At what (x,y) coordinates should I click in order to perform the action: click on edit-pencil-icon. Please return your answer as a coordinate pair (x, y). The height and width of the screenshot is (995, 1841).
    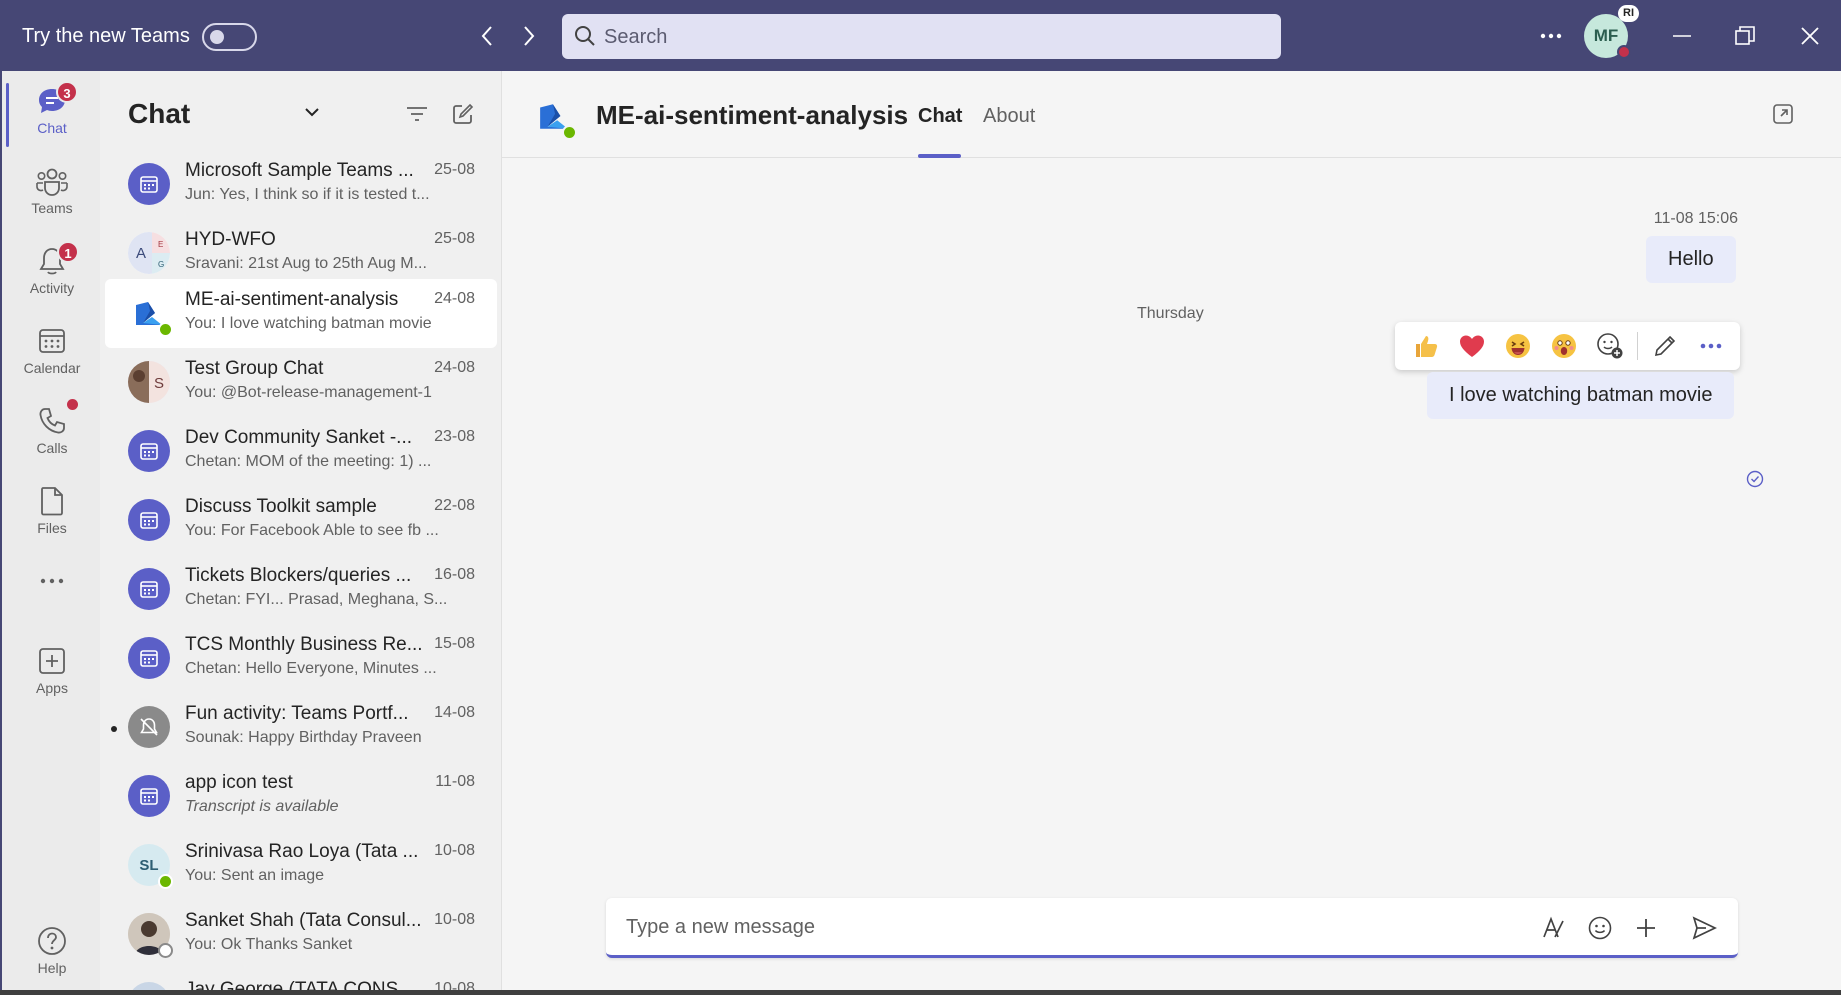
    Looking at the image, I should click on (1665, 346).